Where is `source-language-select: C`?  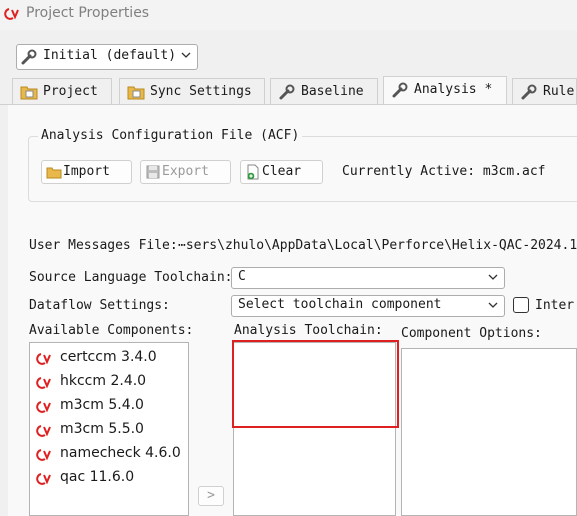
source-language-select: C is located at coordinates (368, 278).